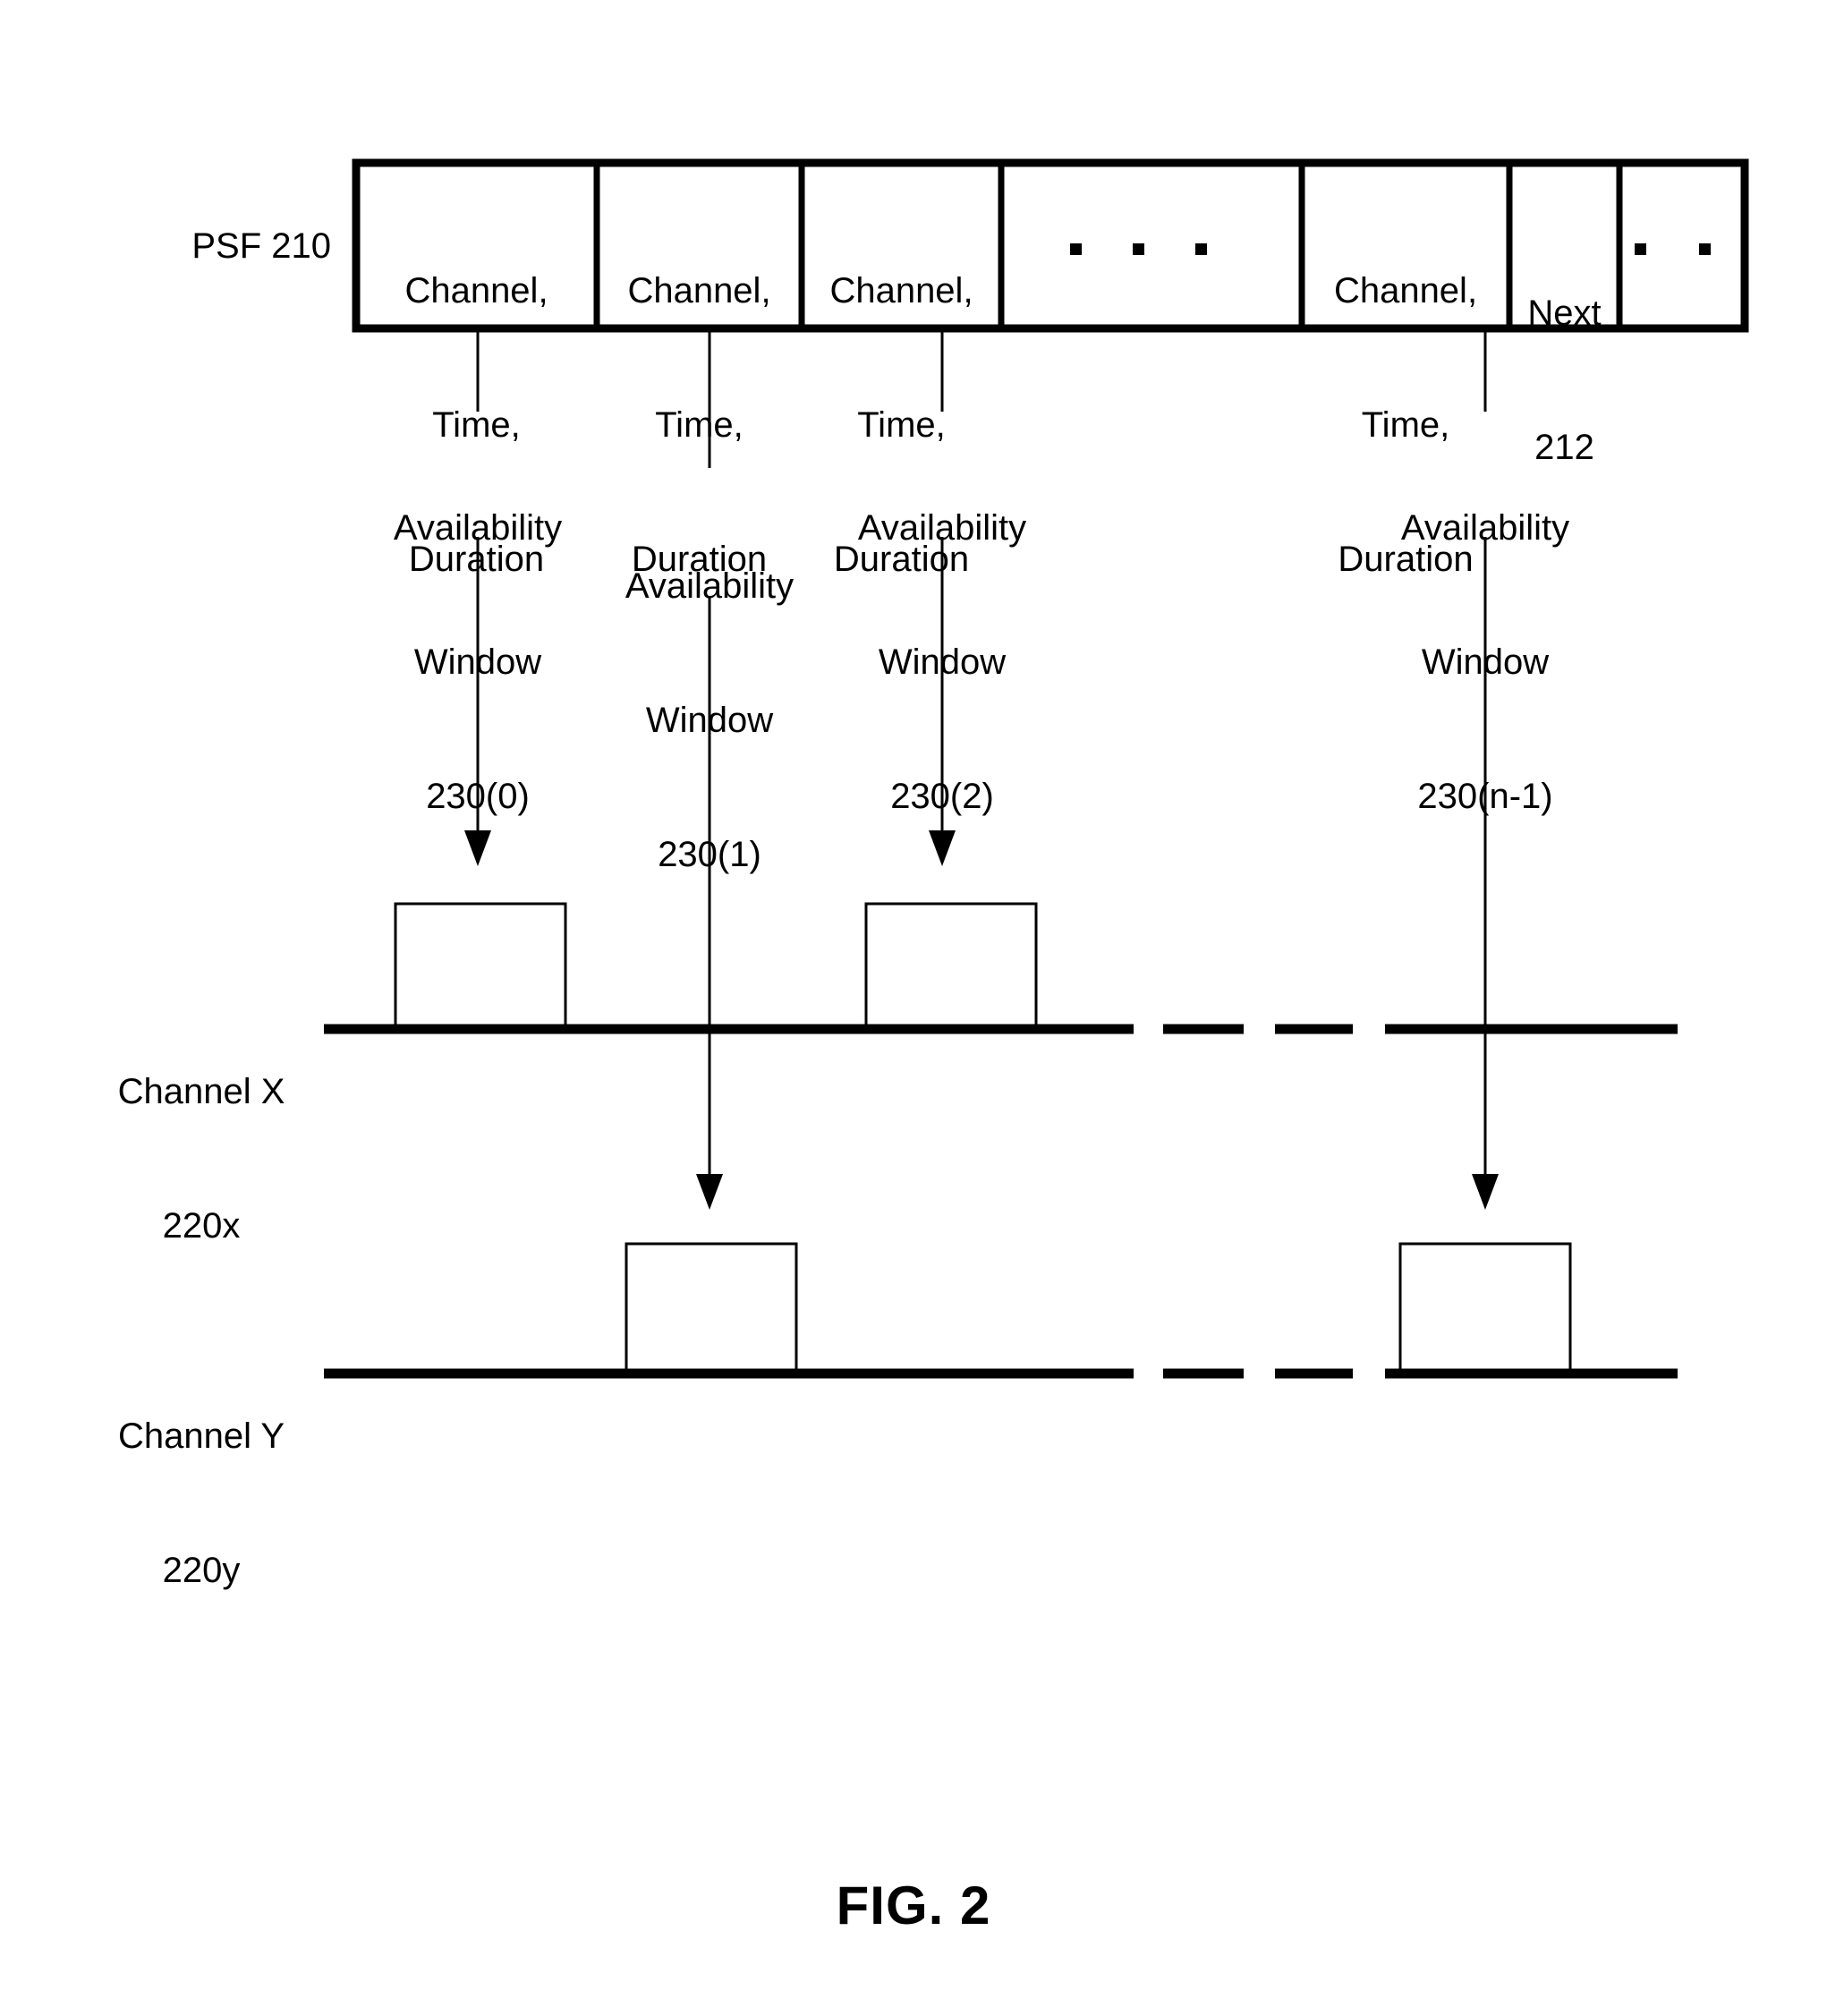 This screenshot has height=2016, width=1827. I want to click on availability-window-2-label: Availability Window 230(2), so click(942, 662).